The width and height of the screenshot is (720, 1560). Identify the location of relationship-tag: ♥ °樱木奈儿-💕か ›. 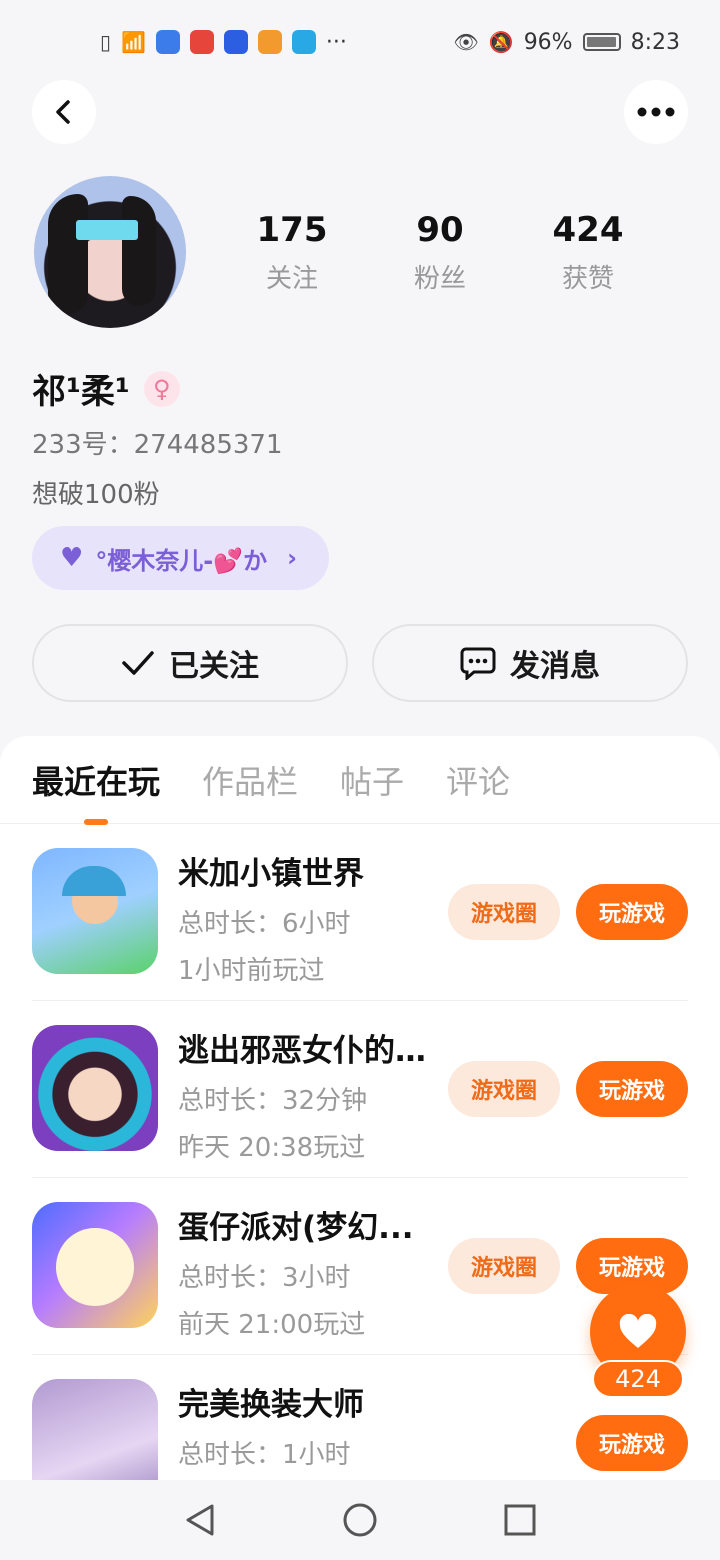
(181, 558).